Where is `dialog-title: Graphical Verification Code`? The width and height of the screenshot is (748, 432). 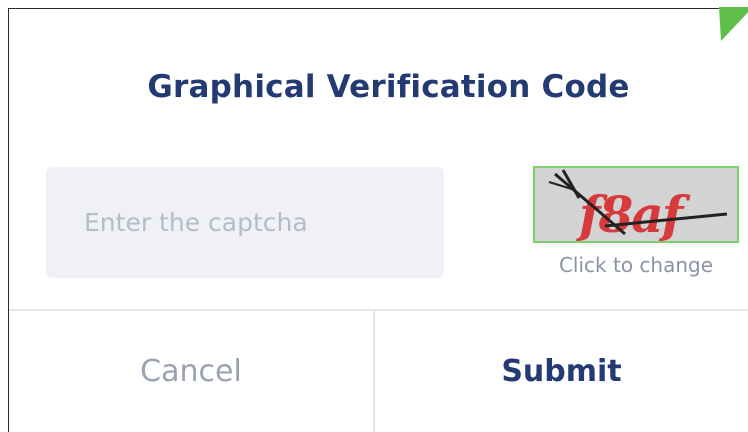 dialog-title: Graphical Verification Code is located at coordinates (388, 87).